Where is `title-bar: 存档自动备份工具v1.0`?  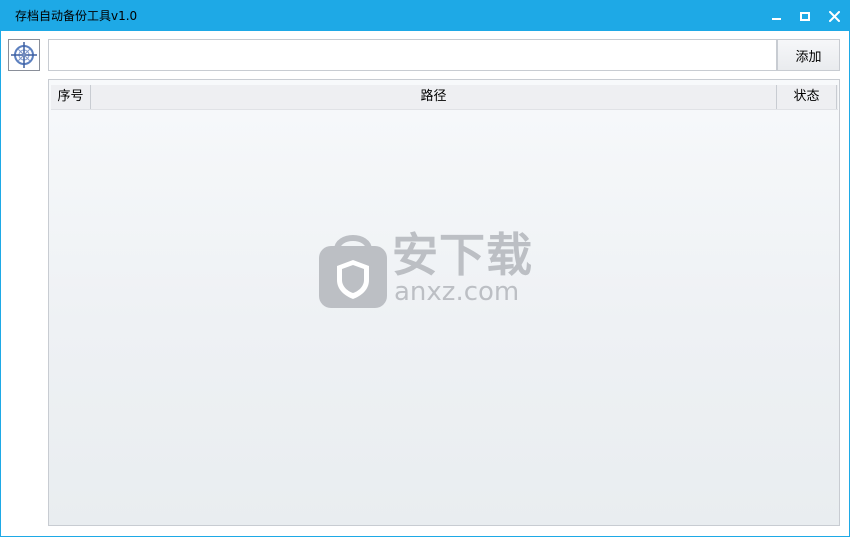
title-bar: 存档自动备份工具v1.0 is located at coordinates (425, 16).